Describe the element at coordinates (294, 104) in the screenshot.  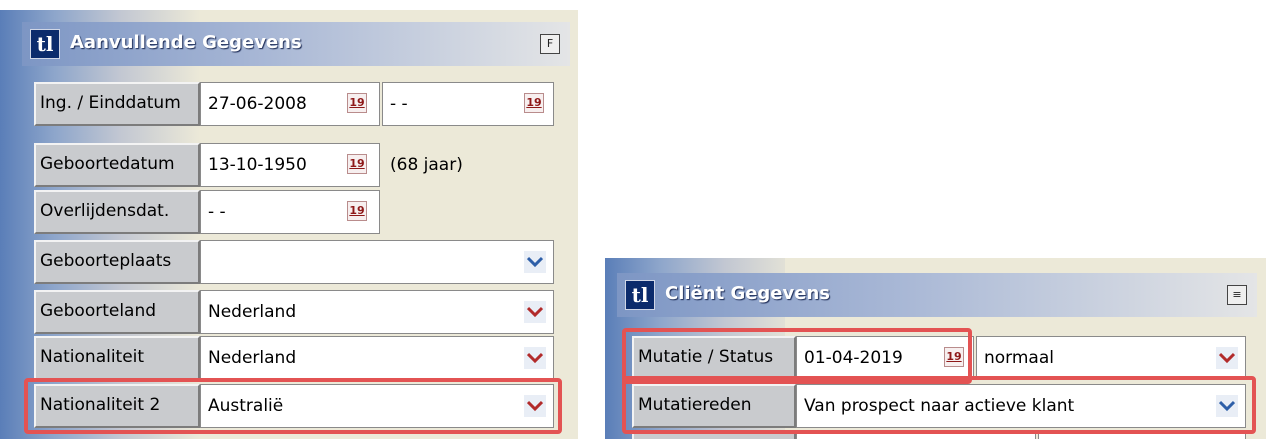
I see `row-ing-einddatum: Ing. / Einddatum 27-06-2008 19 - - 19` at that location.